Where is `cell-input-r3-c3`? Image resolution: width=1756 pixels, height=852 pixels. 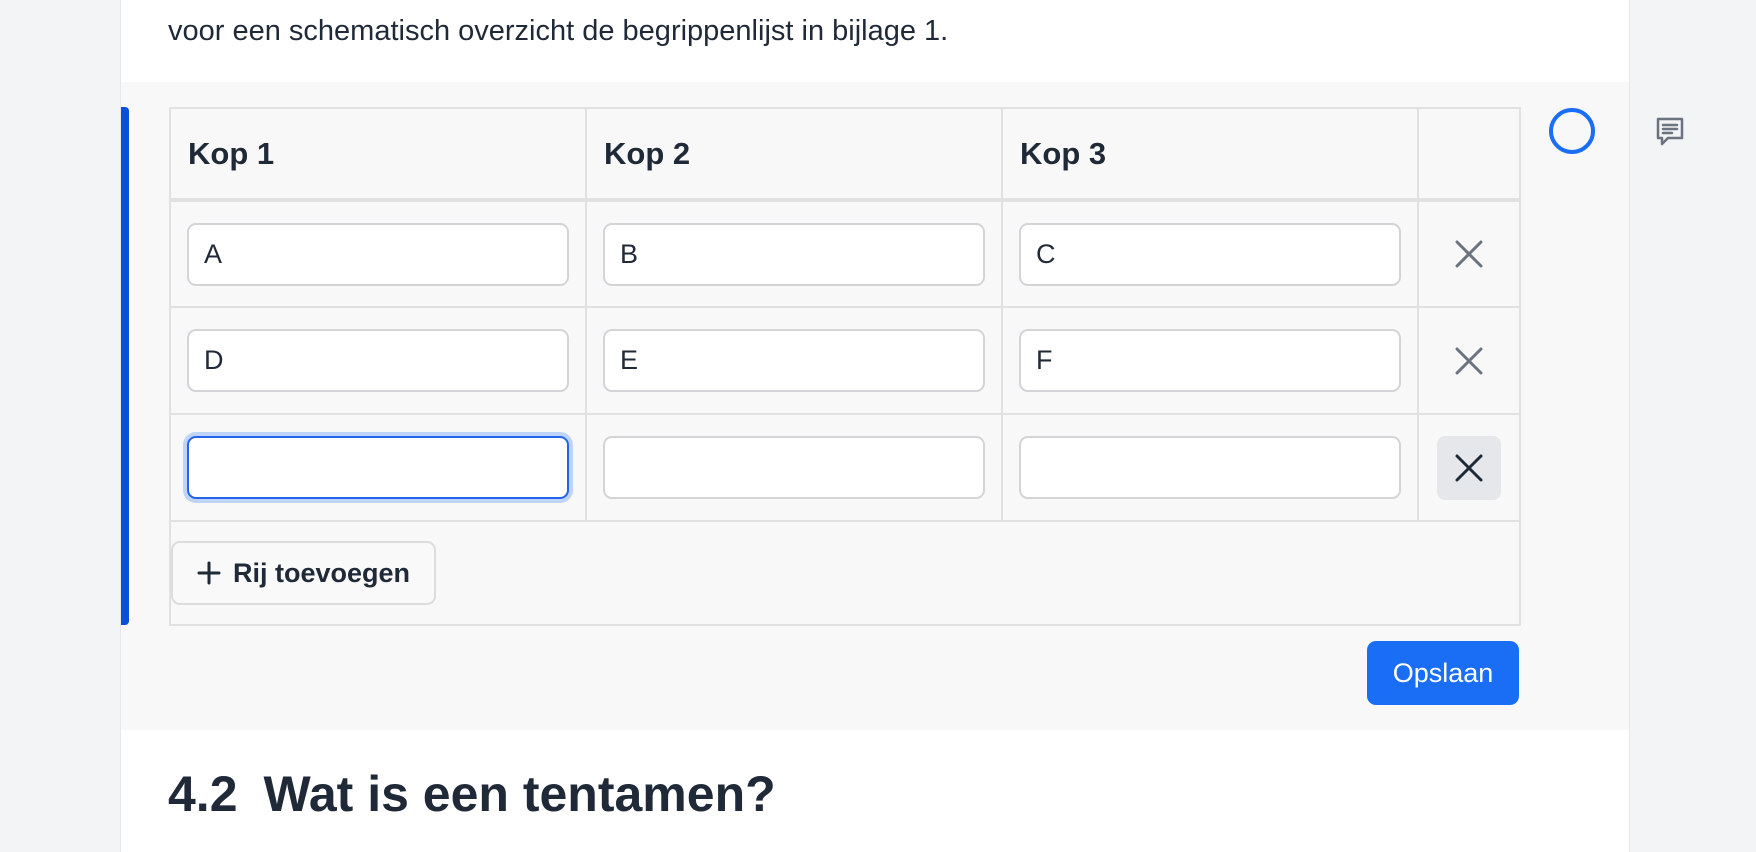
cell-input-r3-c3 is located at coordinates (1210, 467).